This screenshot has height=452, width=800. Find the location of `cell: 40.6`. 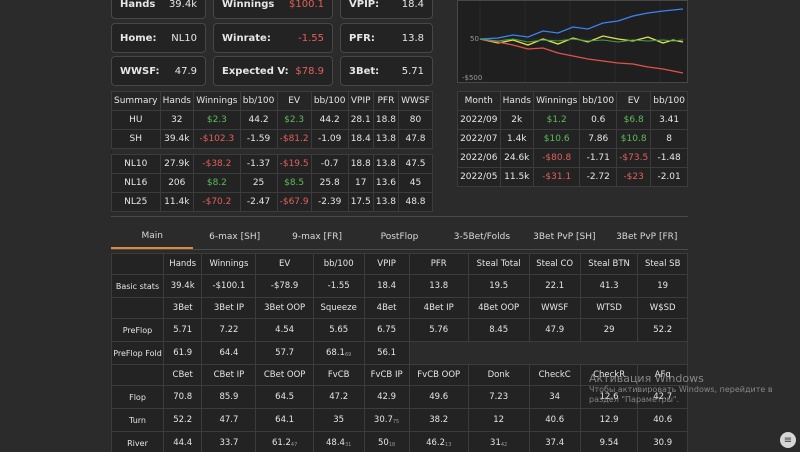

cell: 40.6 is located at coordinates (554, 420).